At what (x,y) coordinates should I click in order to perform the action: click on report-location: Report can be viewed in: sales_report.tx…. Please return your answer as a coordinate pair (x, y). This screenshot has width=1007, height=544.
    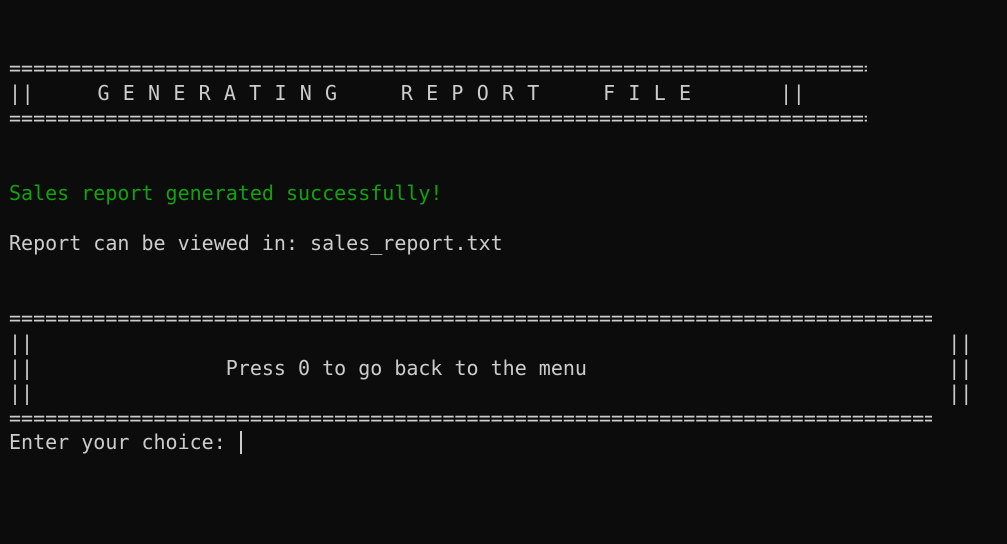
    Looking at the image, I should click on (256, 243).